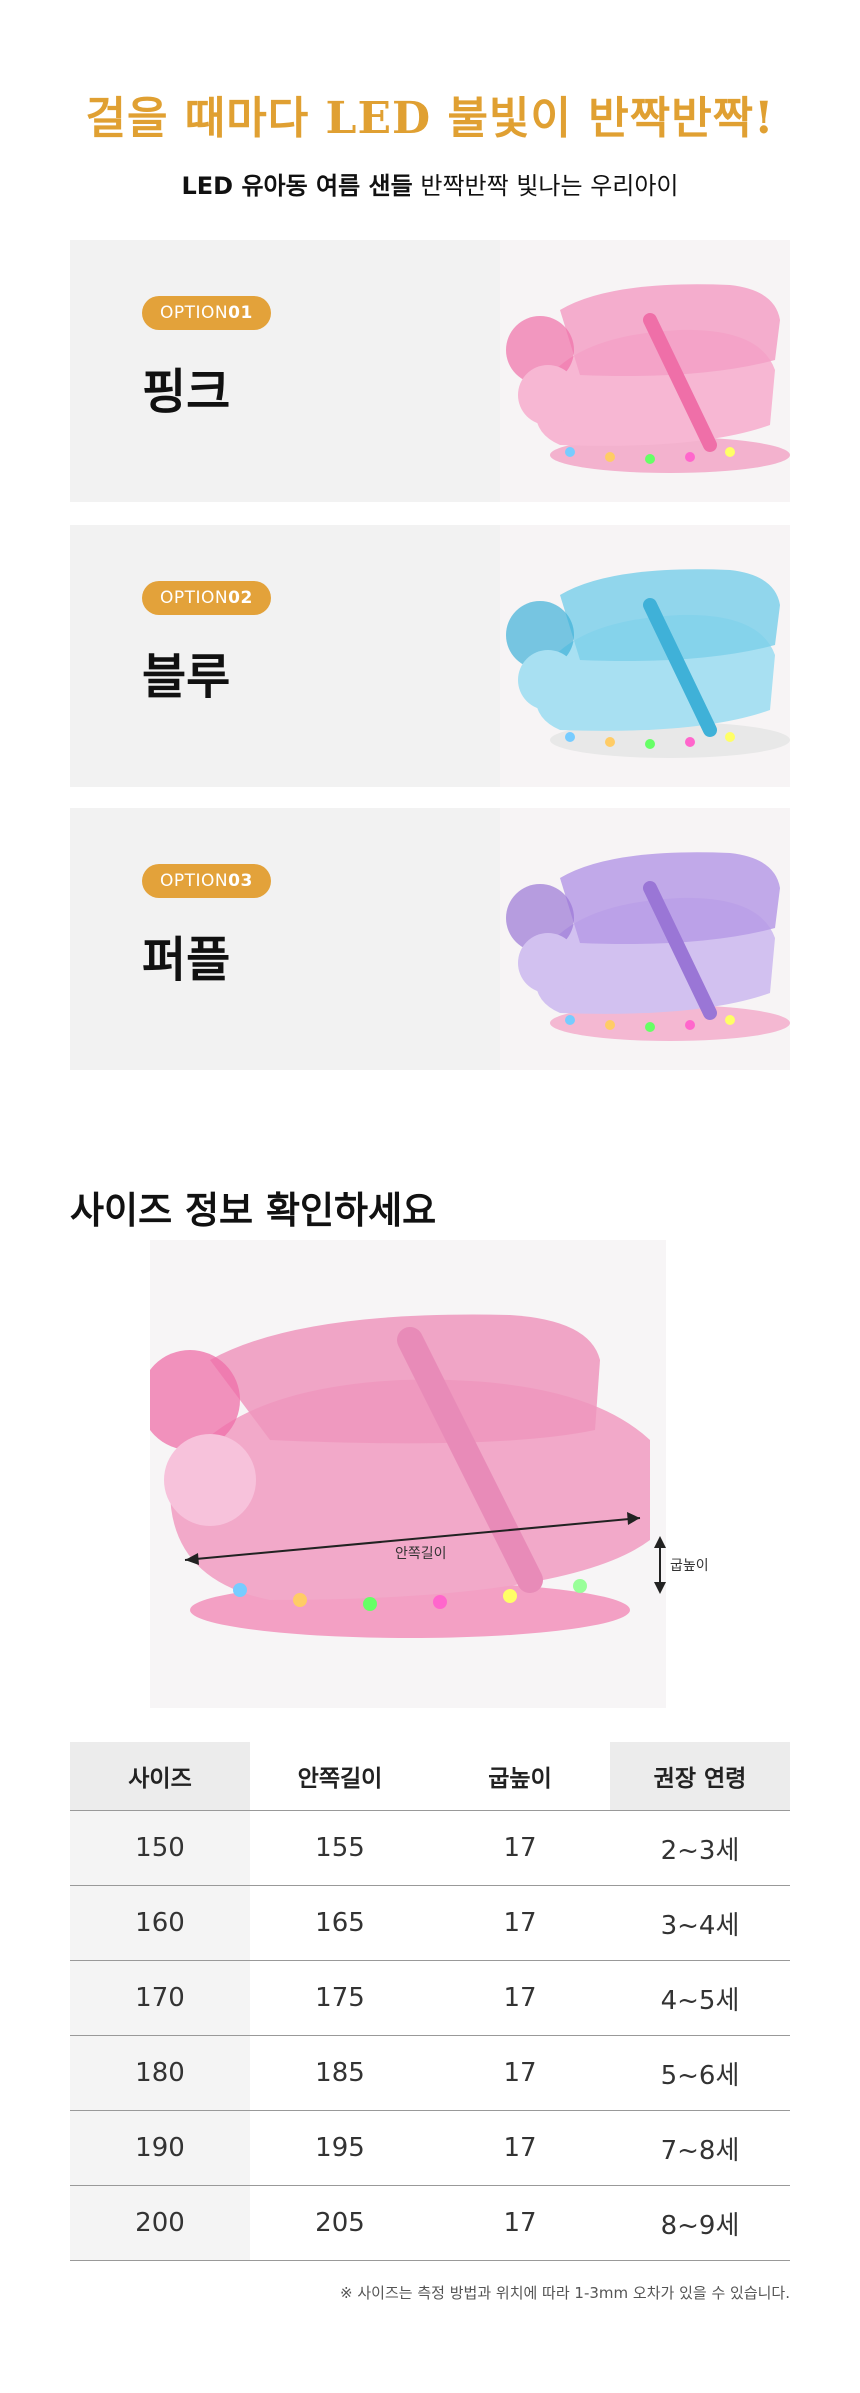 Image resolution: width=860 pixels, height=2393 pixels. I want to click on cell-age: 5~6세, so click(700, 2073).